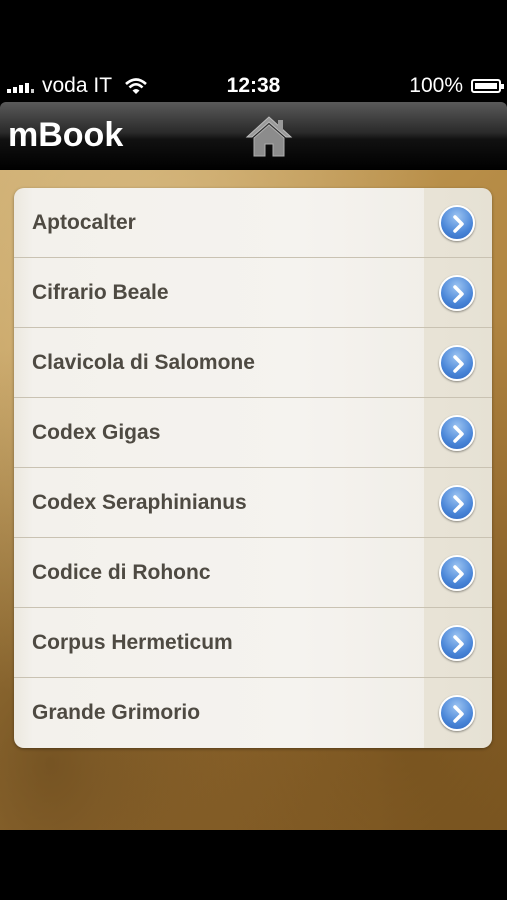 Image resolution: width=507 pixels, height=900 pixels. Describe the element at coordinates (253, 713) in the screenshot. I see `list-item: Grande Grimorio` at that location.